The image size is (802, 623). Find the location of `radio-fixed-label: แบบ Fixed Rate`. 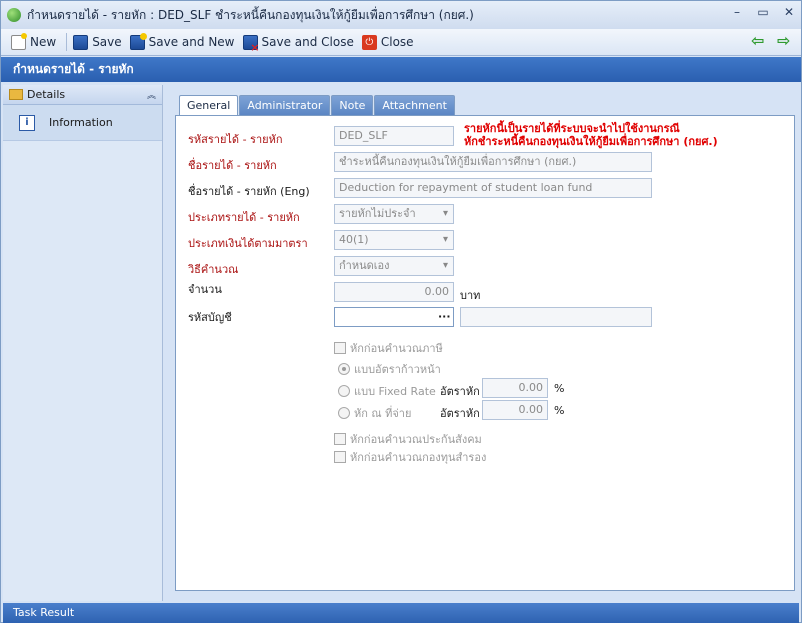

radio-fixed-label: แบบ Fixed Rate is located at coordinates (395, 391).